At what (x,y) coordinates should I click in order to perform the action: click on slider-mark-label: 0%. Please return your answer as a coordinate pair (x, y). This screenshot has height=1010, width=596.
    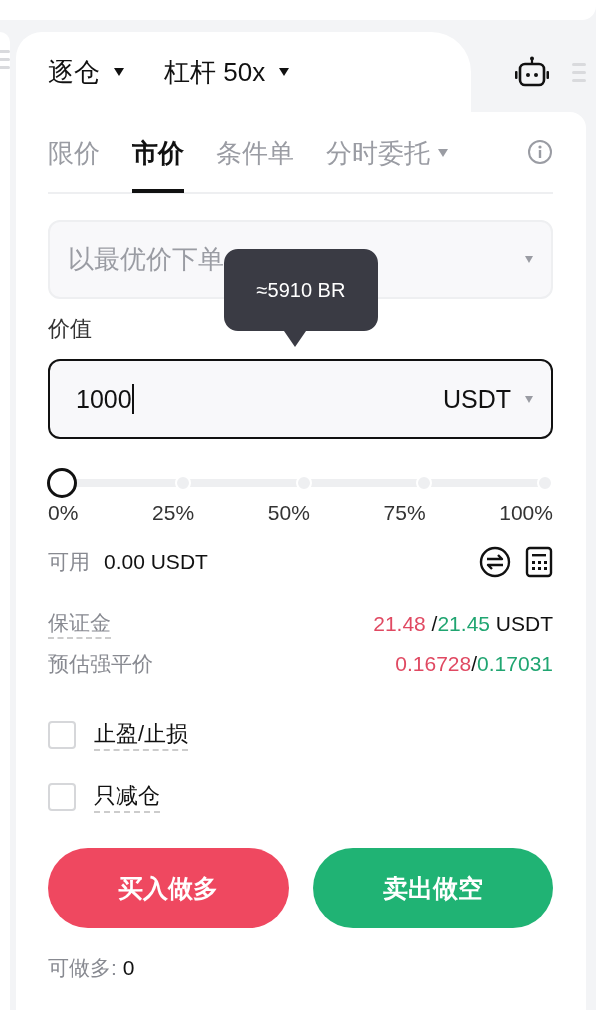
    Looking at the image, I should click on (63, 513).